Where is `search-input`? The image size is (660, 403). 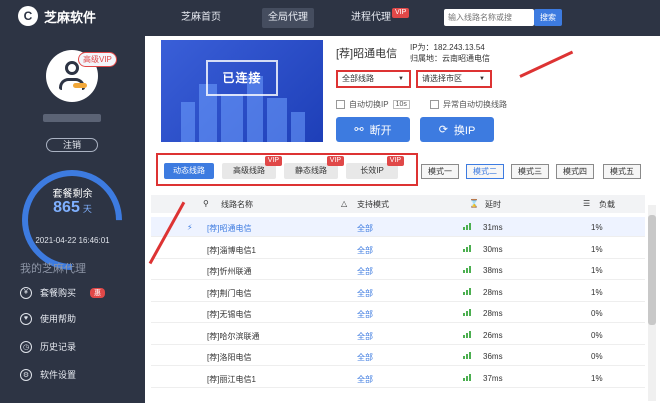 search-input is located at coordinates (489, 17).